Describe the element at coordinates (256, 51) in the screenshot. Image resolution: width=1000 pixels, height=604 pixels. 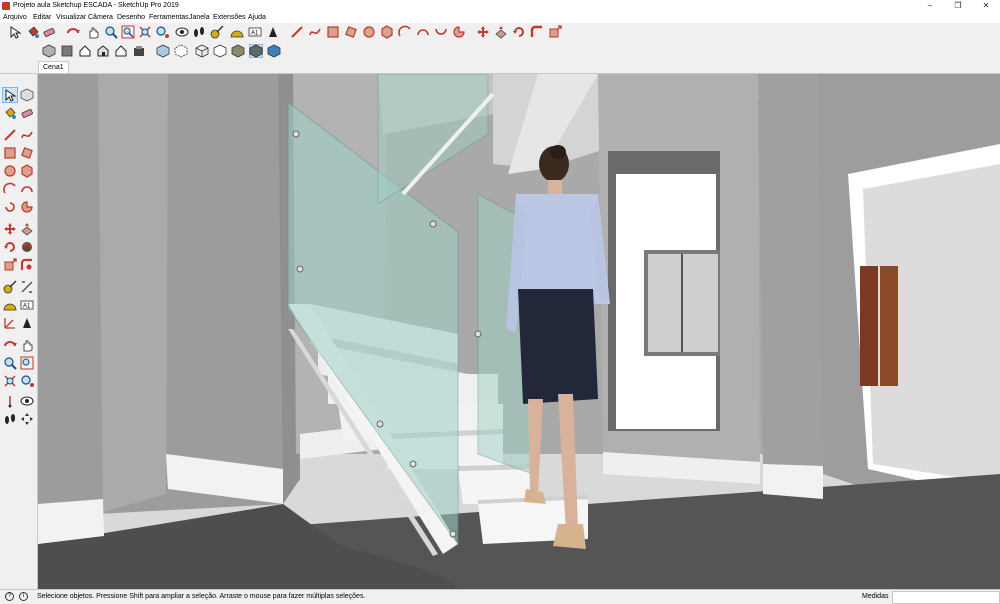
I see `shaded-textures-icon` at that location.